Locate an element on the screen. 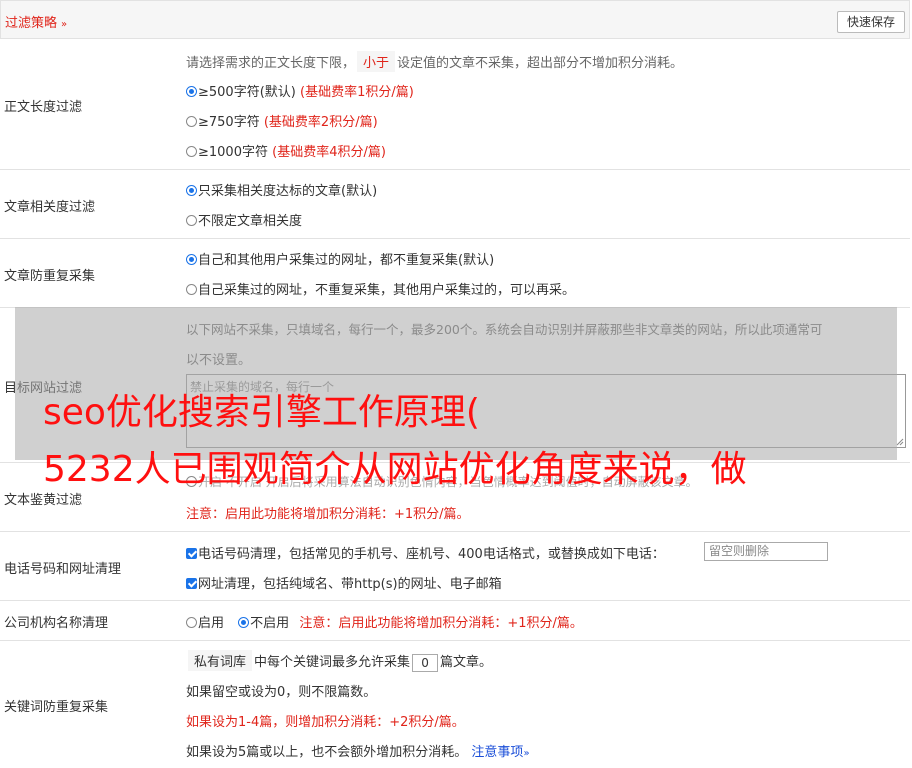  resize-handle-icon is located at coordinates (899, 441).